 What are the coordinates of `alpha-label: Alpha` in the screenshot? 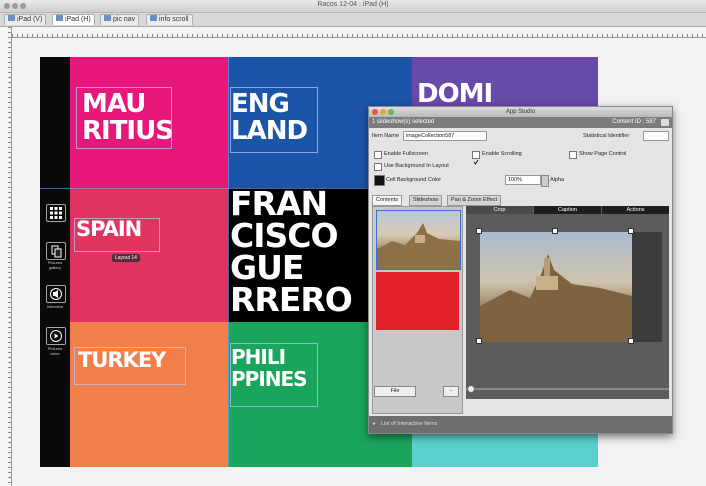 It's located at (557, 180).